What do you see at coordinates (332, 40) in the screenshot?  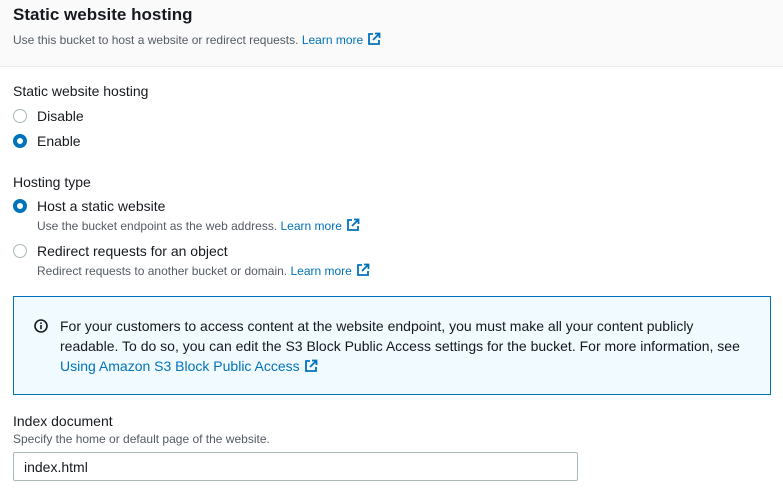 I see `header-learn-more-label: Learn more` at bounding box center [332, 40].